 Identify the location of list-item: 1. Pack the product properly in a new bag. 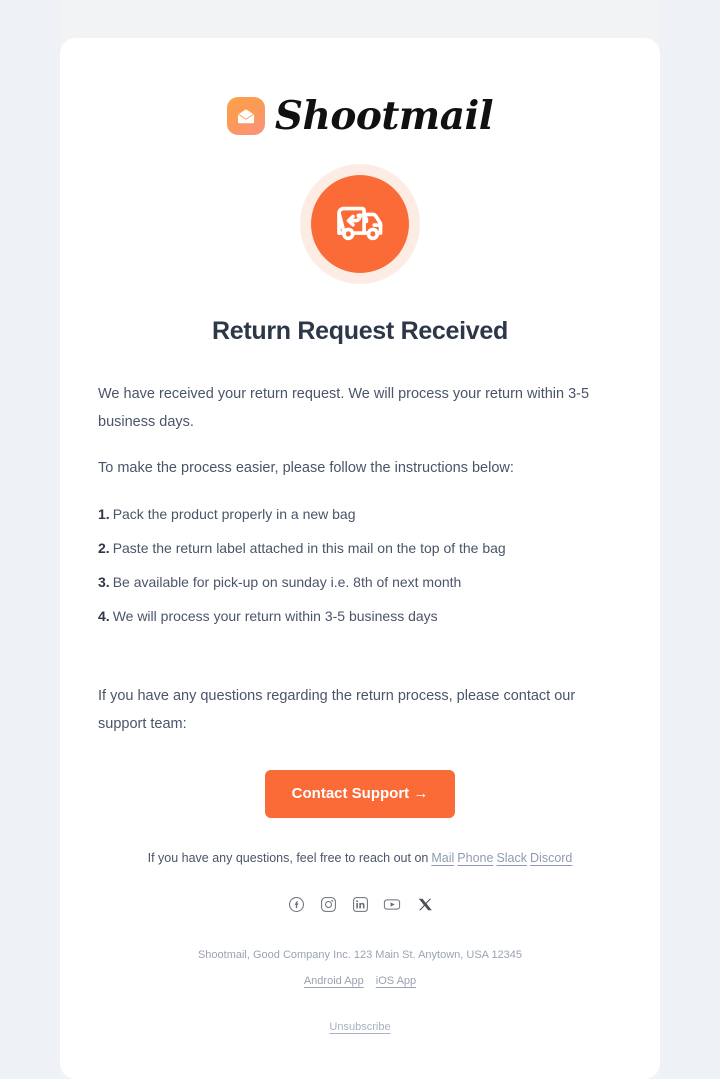
(360, 514).